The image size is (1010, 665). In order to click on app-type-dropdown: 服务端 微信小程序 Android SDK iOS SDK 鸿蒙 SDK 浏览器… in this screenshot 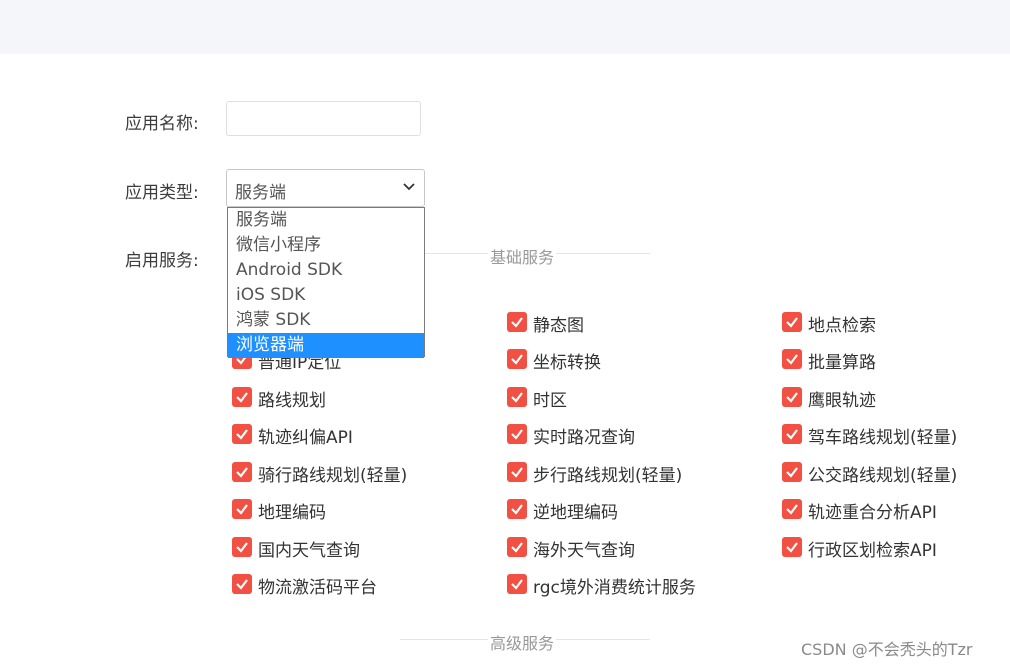, I will do `click(326, 282)`.